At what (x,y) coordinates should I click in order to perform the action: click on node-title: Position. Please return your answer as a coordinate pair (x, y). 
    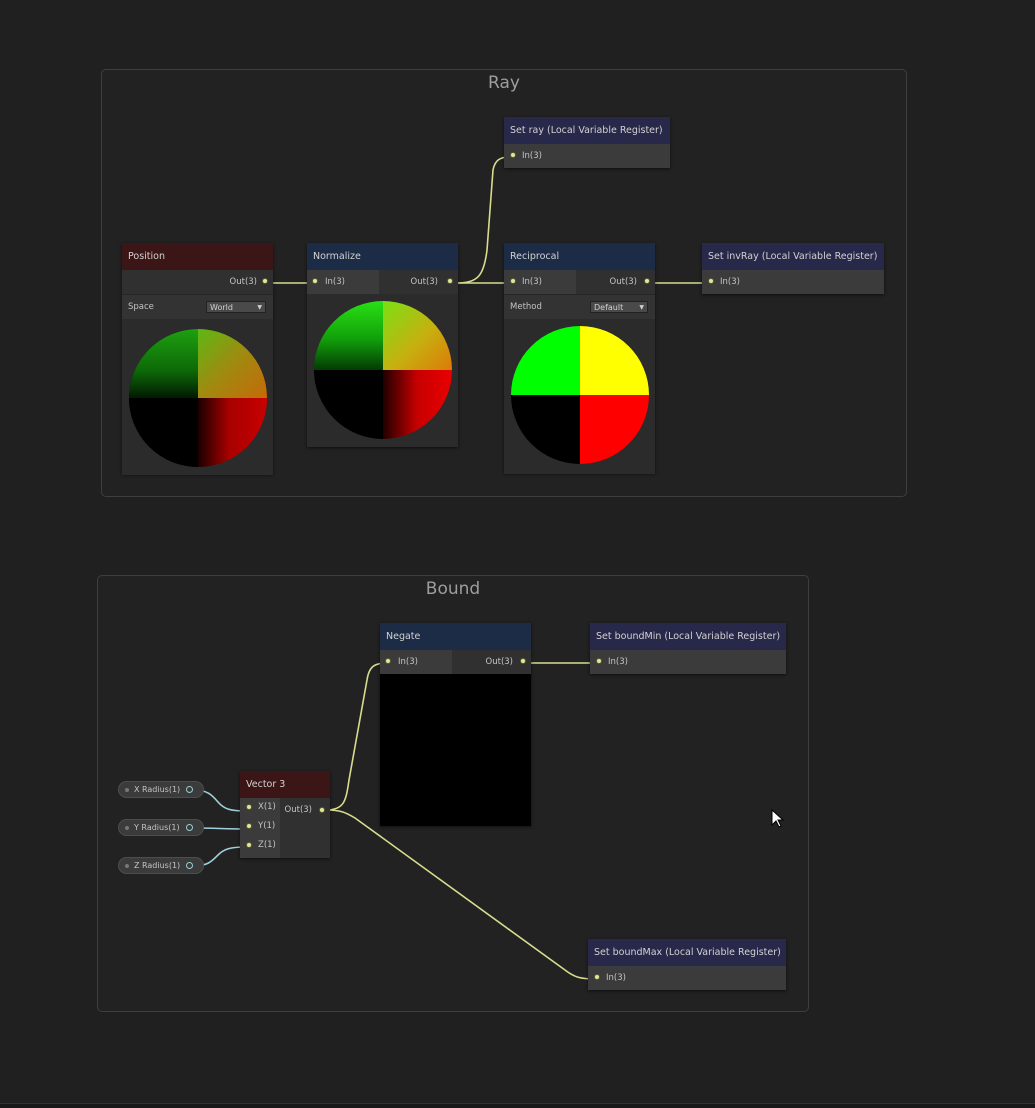
    Looking at the image, I should click on (197, 256).